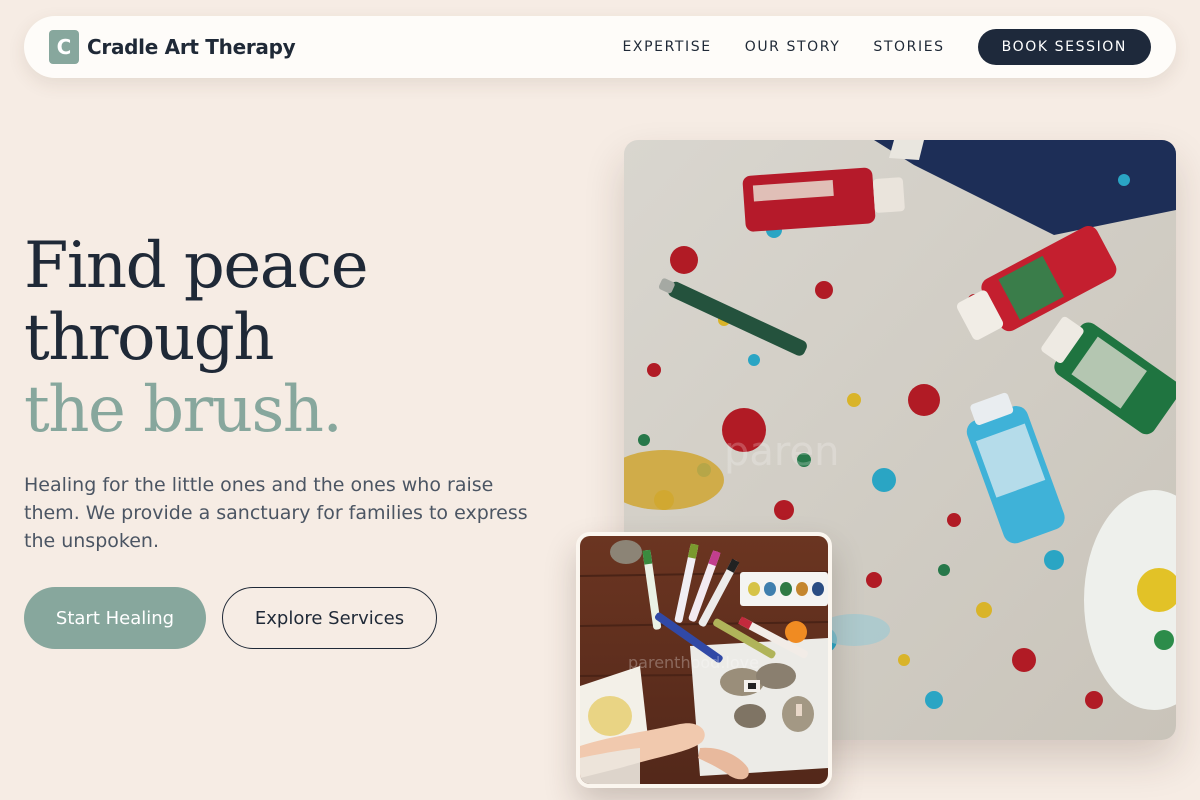  Describe the element at coordinates (196, 266) in the screenshot. I see `headline-line-1: Find peace` at that location.